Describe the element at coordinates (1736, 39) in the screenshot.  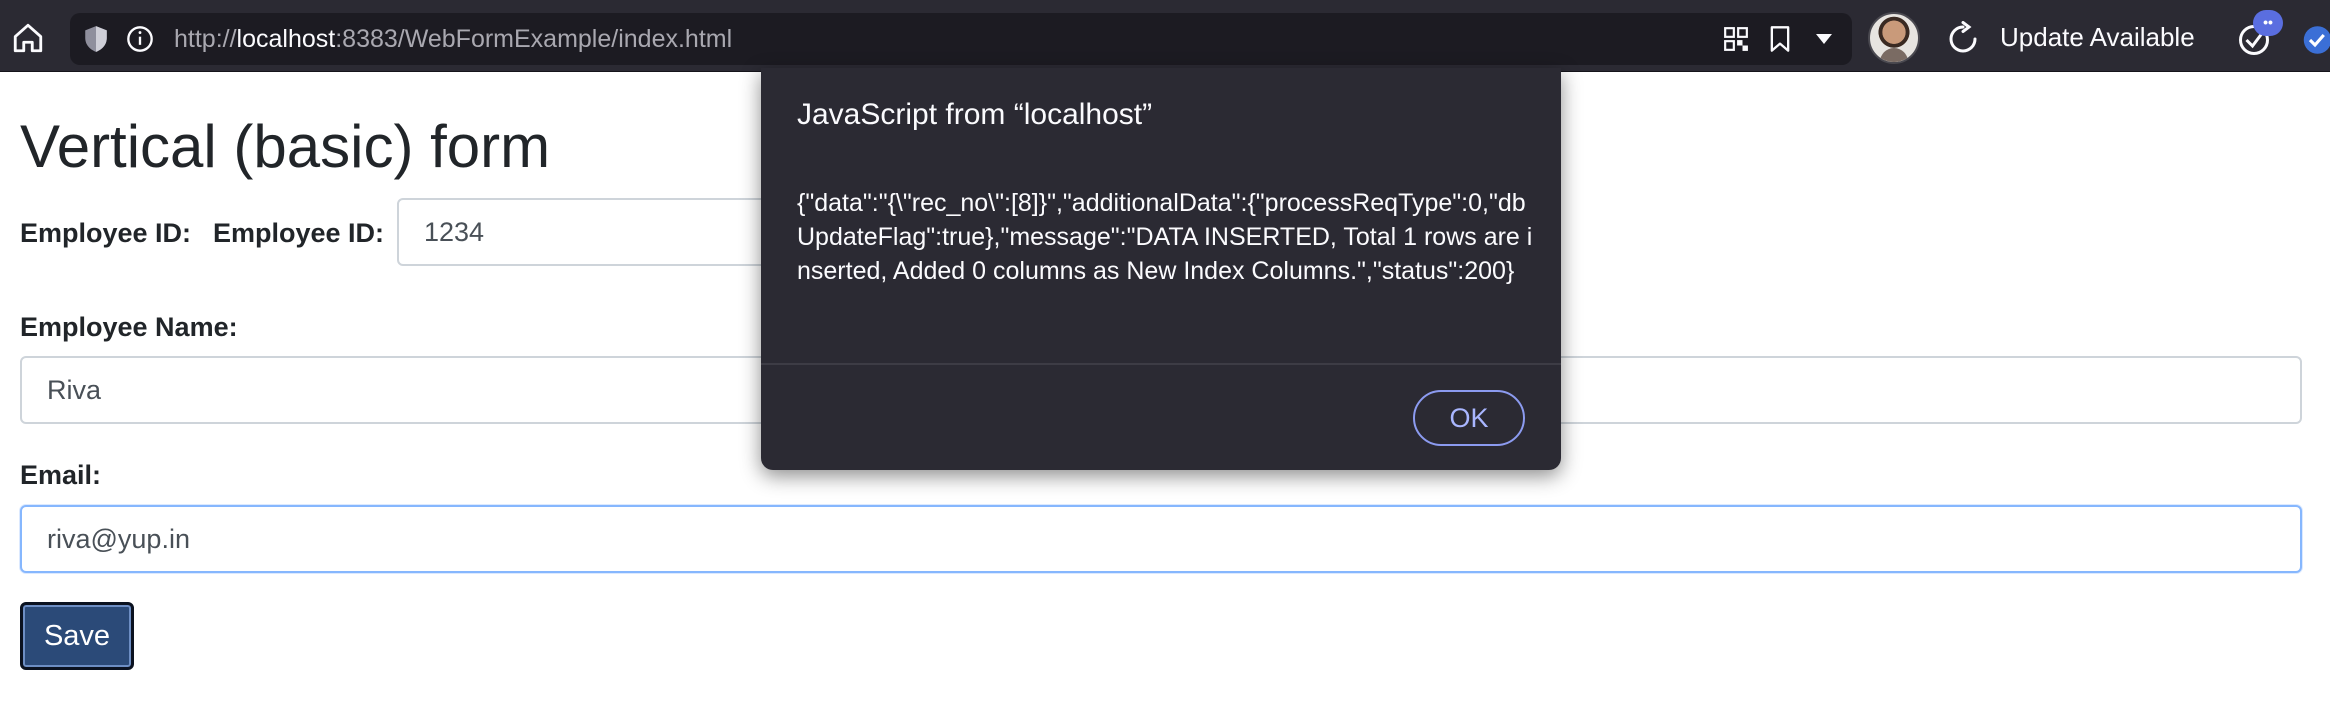
I see `qr-code-icon` at that location.